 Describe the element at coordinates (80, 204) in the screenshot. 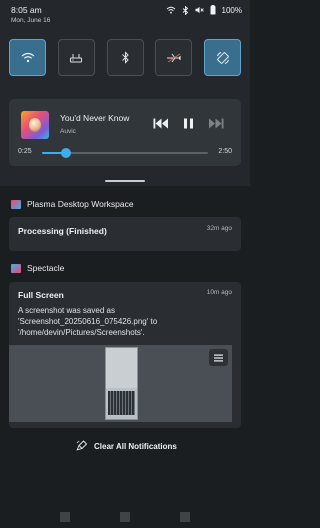

I see `notification-group-title: Plasma Desktop Workspace` at that location.